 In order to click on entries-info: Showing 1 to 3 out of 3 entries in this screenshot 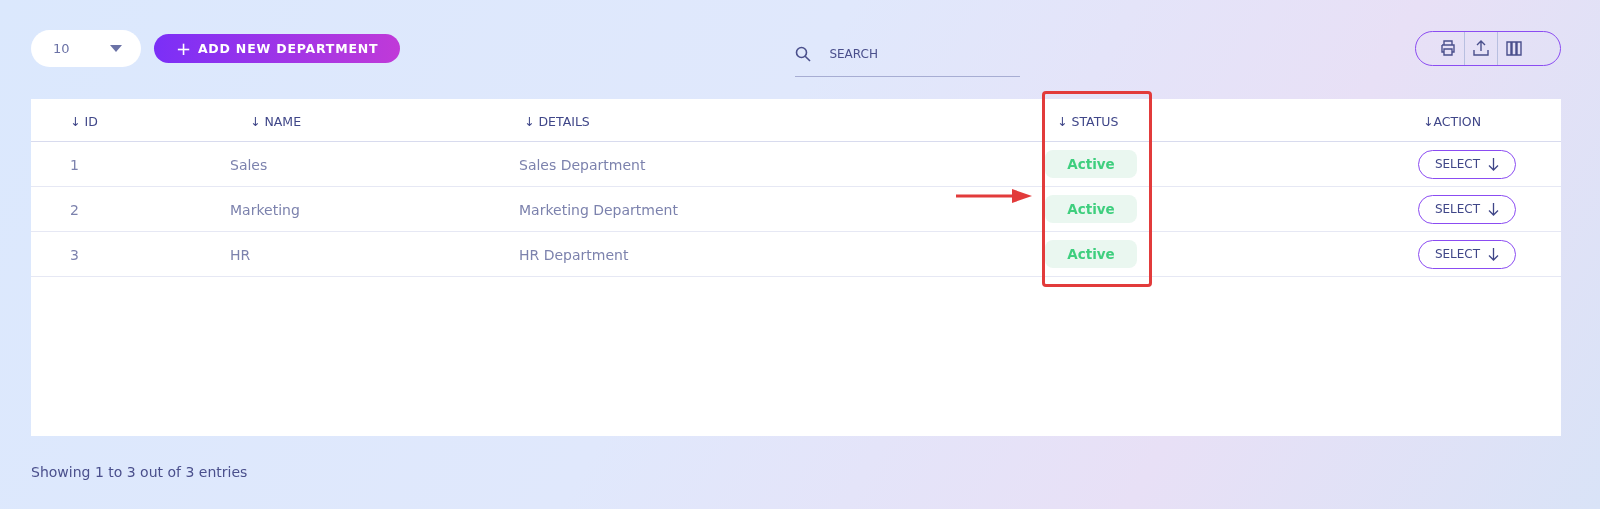, I will do `click(140, 472)`.